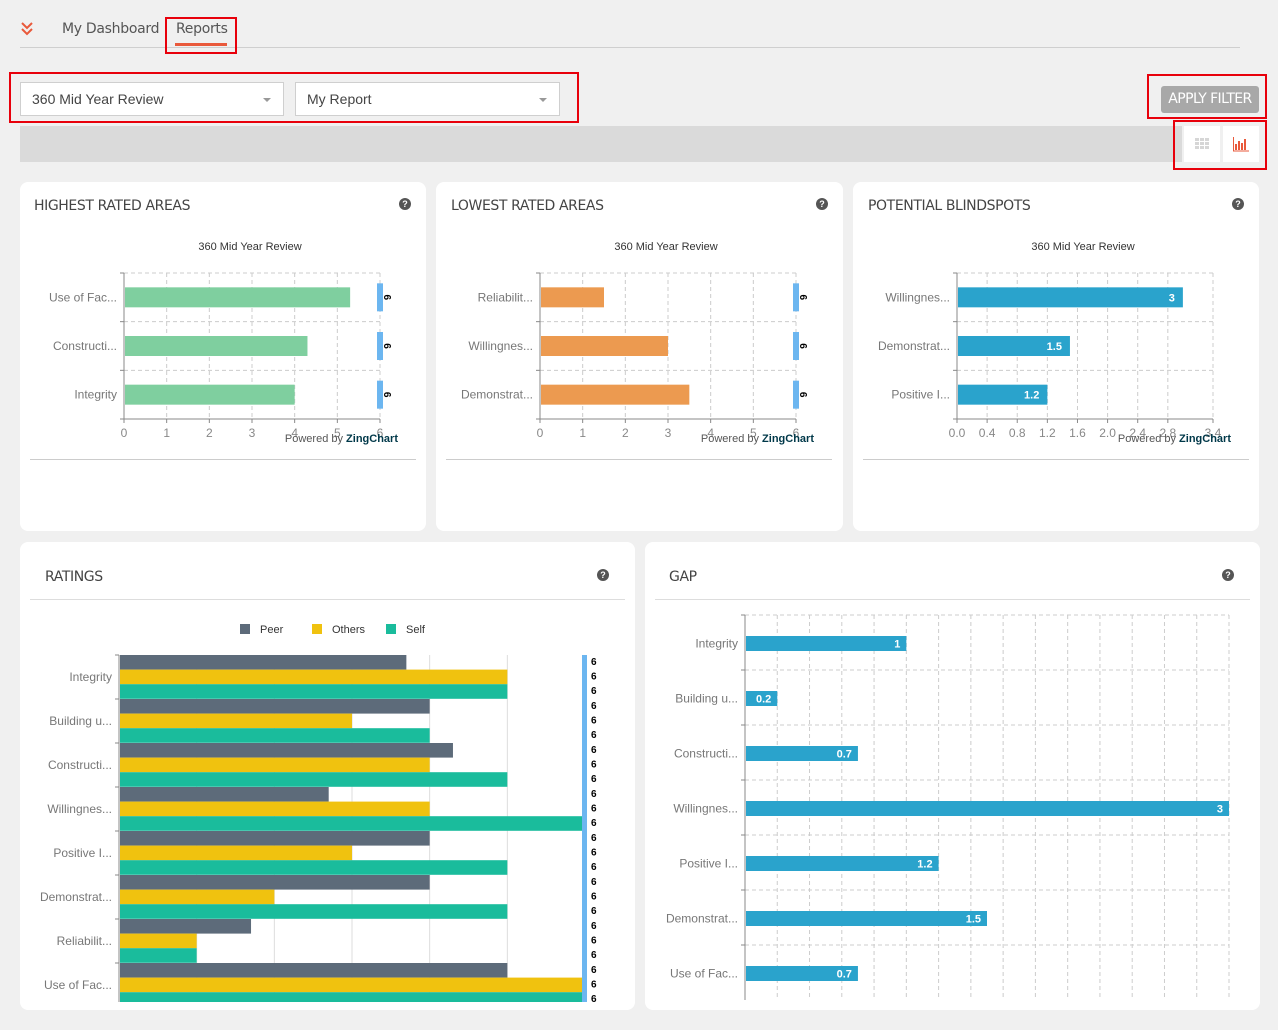 The width and height of the screenshot is (1278, 1030). Describe the element at coordinates (416, 630) in the screenshot. I see `legend-label: Self` at that location.